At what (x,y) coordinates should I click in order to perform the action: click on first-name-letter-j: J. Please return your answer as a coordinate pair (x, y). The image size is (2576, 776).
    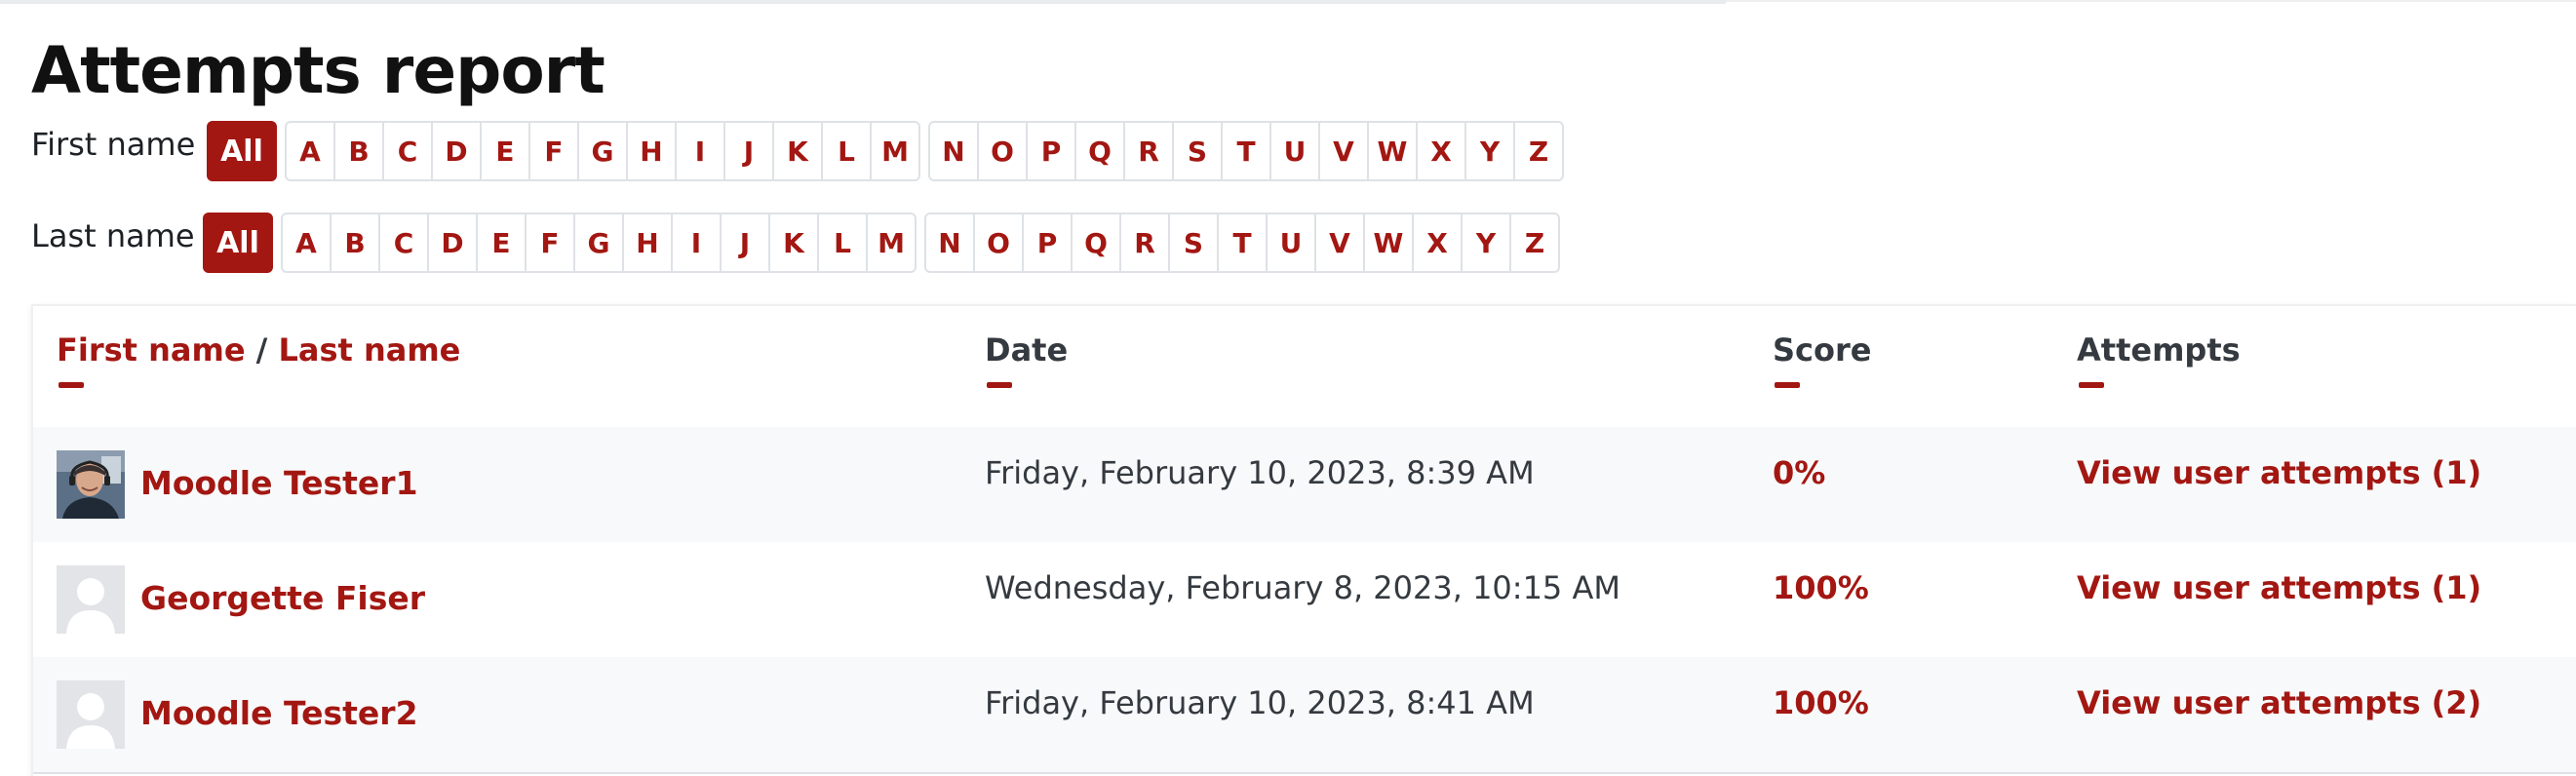
    Looking at the image, I should click on (748, 151).